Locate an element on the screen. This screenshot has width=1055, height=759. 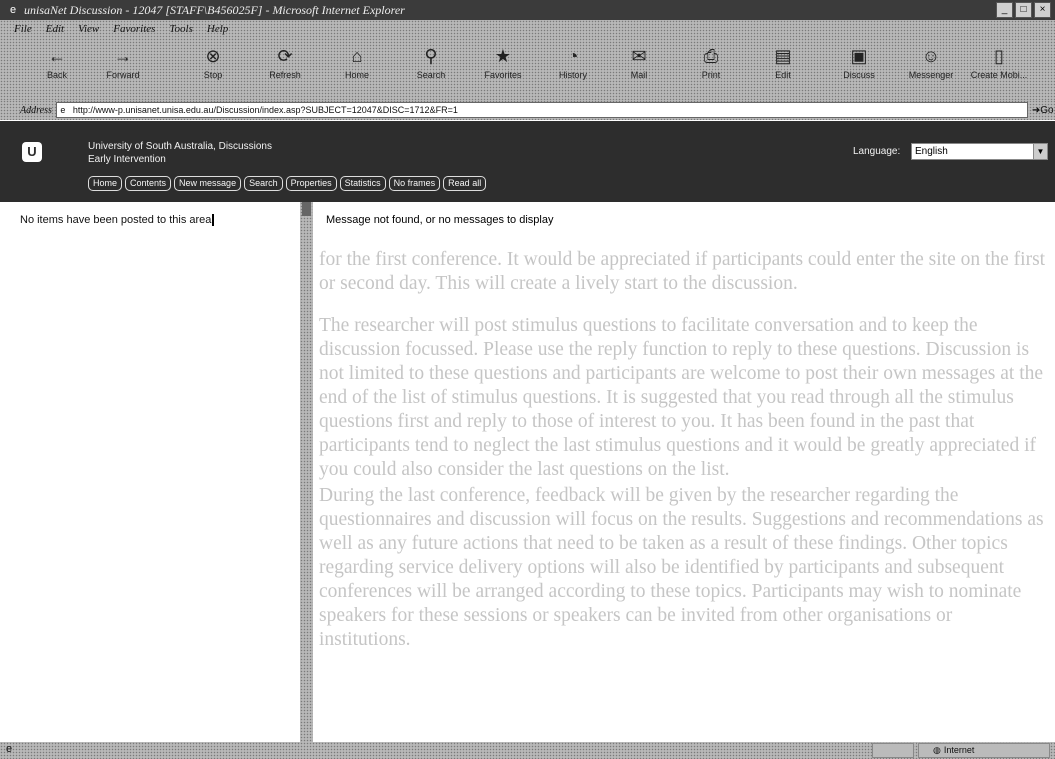
go-arrow-icon: ➜ is located at coordinates (1036, 110).